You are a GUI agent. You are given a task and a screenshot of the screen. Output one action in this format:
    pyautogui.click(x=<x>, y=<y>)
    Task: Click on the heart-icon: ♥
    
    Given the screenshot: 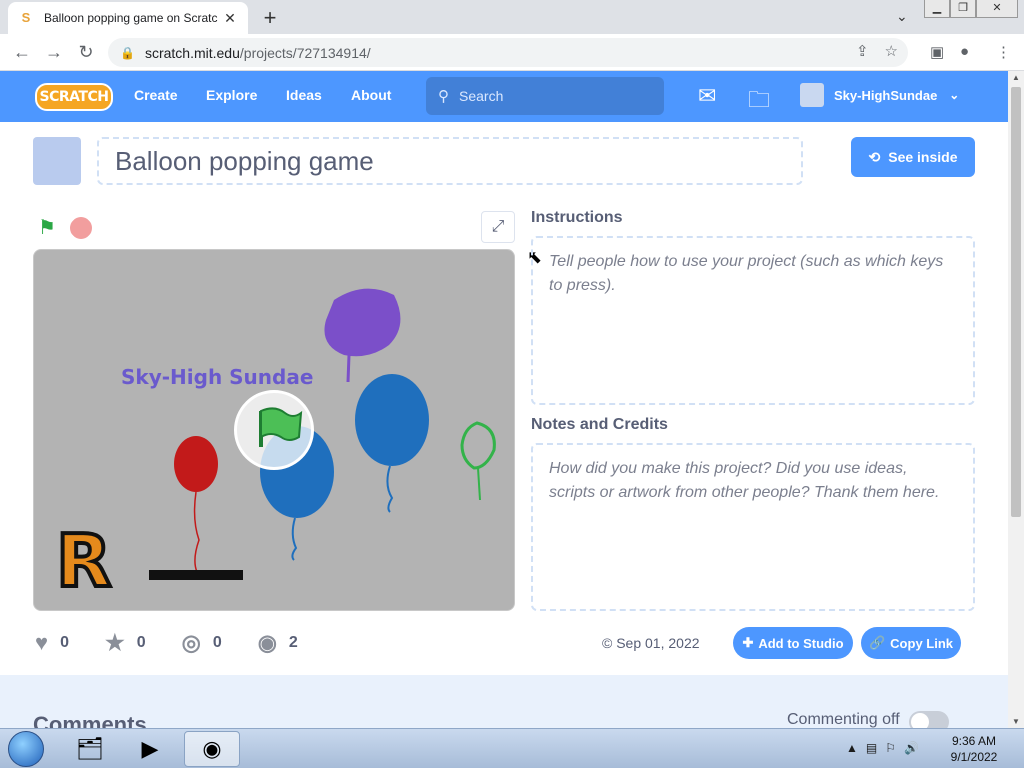 What is the action you would take?
    pyautogui.click(x=42, y=642)
    